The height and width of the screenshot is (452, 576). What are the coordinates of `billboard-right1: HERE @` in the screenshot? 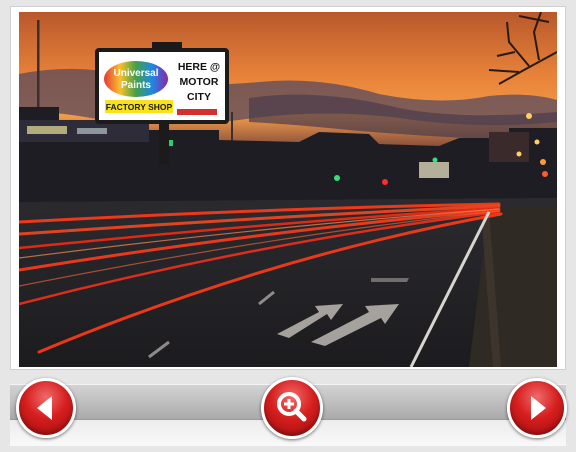 It's located at (199, 67).